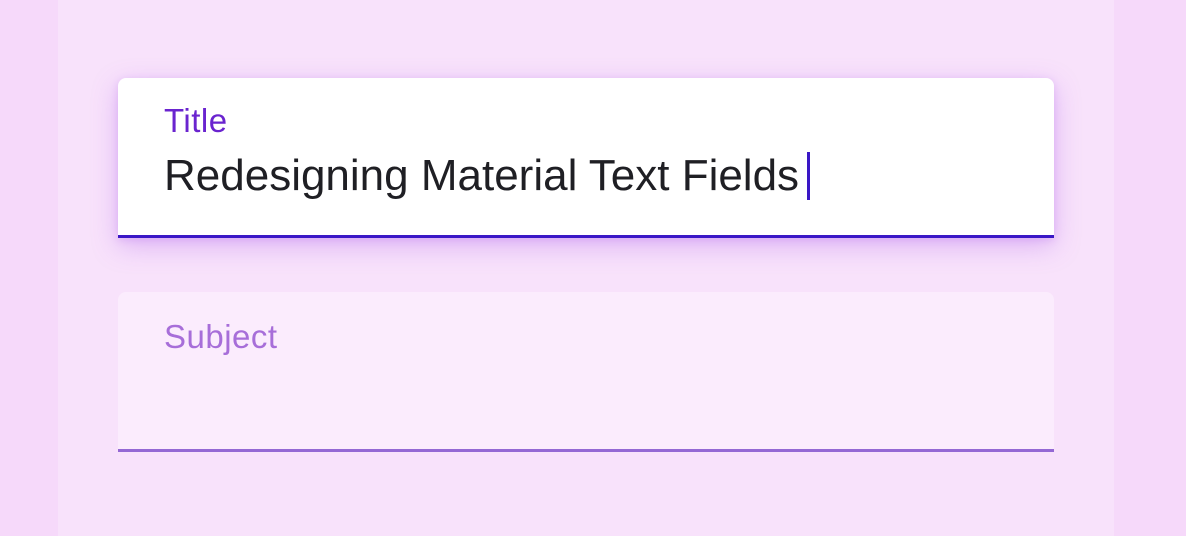  What do you see at coordinates (809, 176) in the screenshot?
I see `text-cursor` at bounding box center [809, 176].